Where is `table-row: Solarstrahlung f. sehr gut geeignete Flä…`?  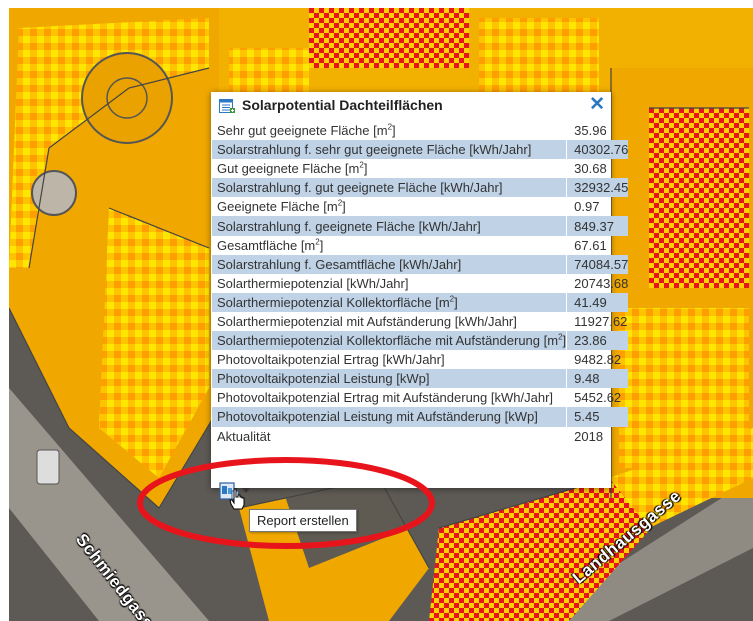
table-row: Solarstrahlung f. sehr gut geeignete Flä… is located at coordinates (420, 150).